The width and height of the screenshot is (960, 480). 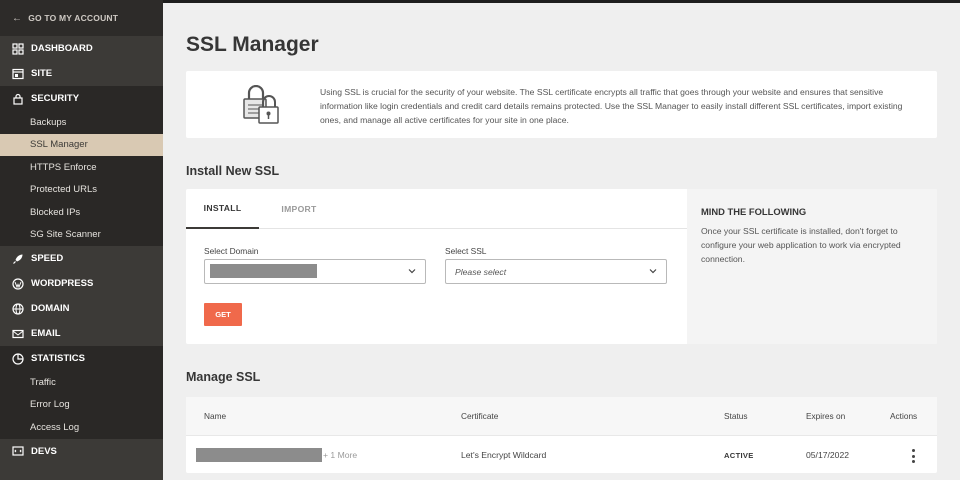 What do you see at coordinates (44, 451) in the screenshot?
I see `sidebar-item-label: DEVS` at bounding box center [44, 451].